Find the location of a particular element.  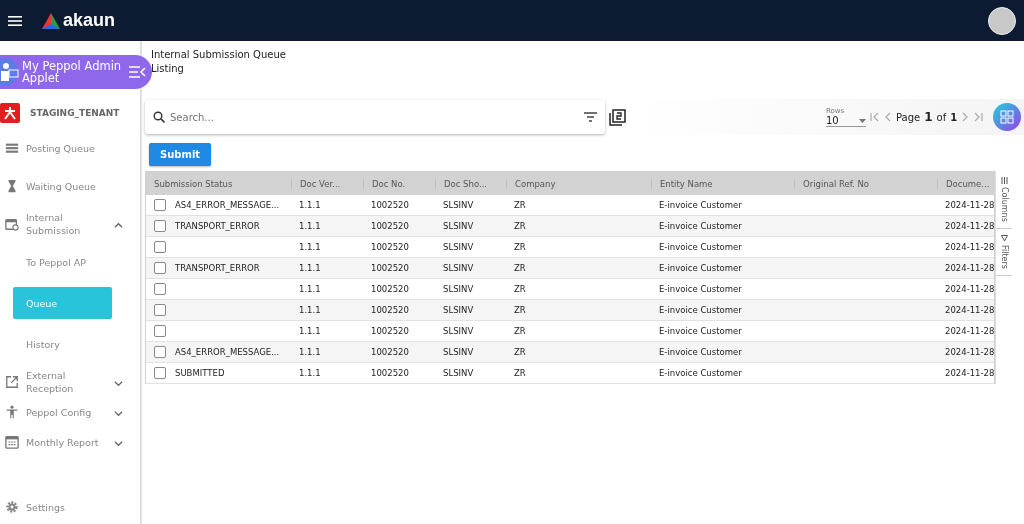

column-header: Original Ref. No is located at coordinates (865, 183).